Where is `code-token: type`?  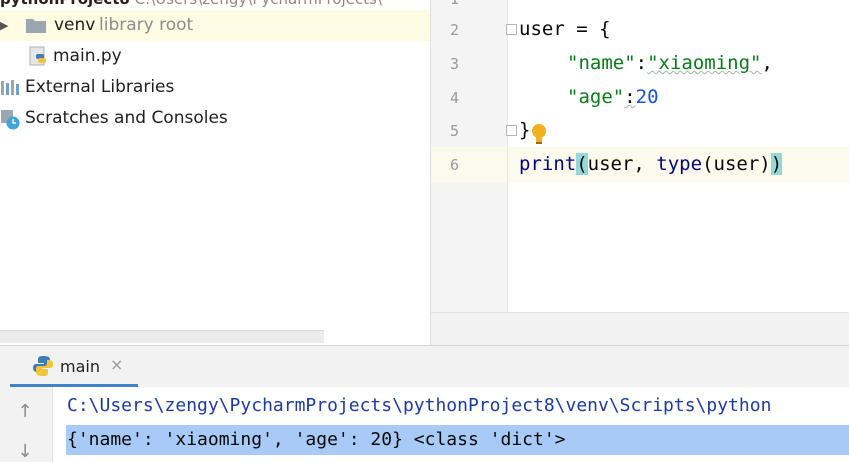
code-token: type is located at coordinates (679, 164).